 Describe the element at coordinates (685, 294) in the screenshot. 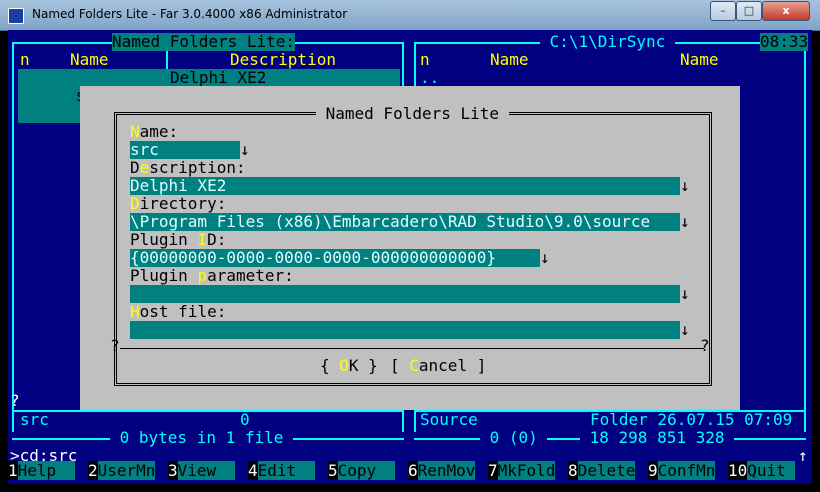

I see `plugin-param-history-icon: ↓` at that location.